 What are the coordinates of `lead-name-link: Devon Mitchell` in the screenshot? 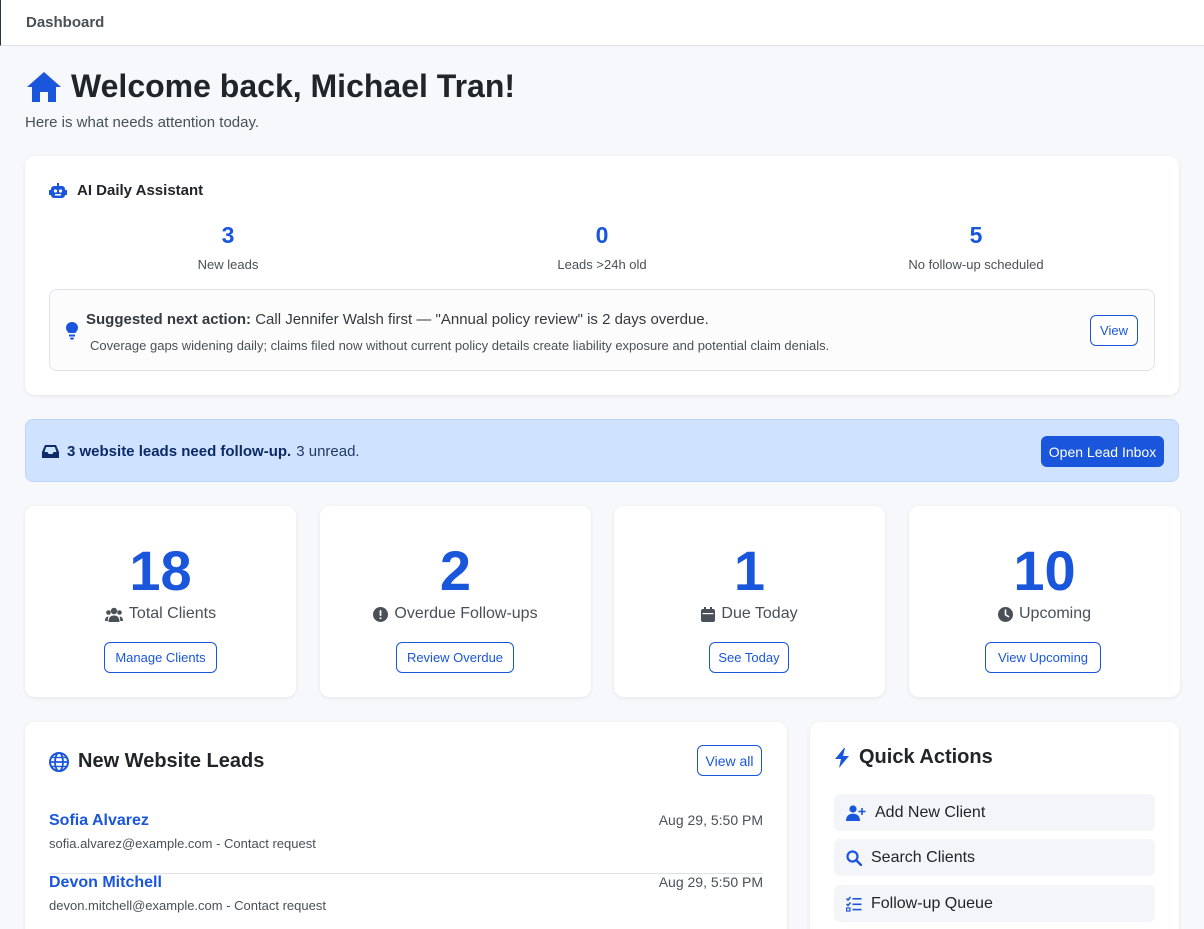 It's located at (105, 883).